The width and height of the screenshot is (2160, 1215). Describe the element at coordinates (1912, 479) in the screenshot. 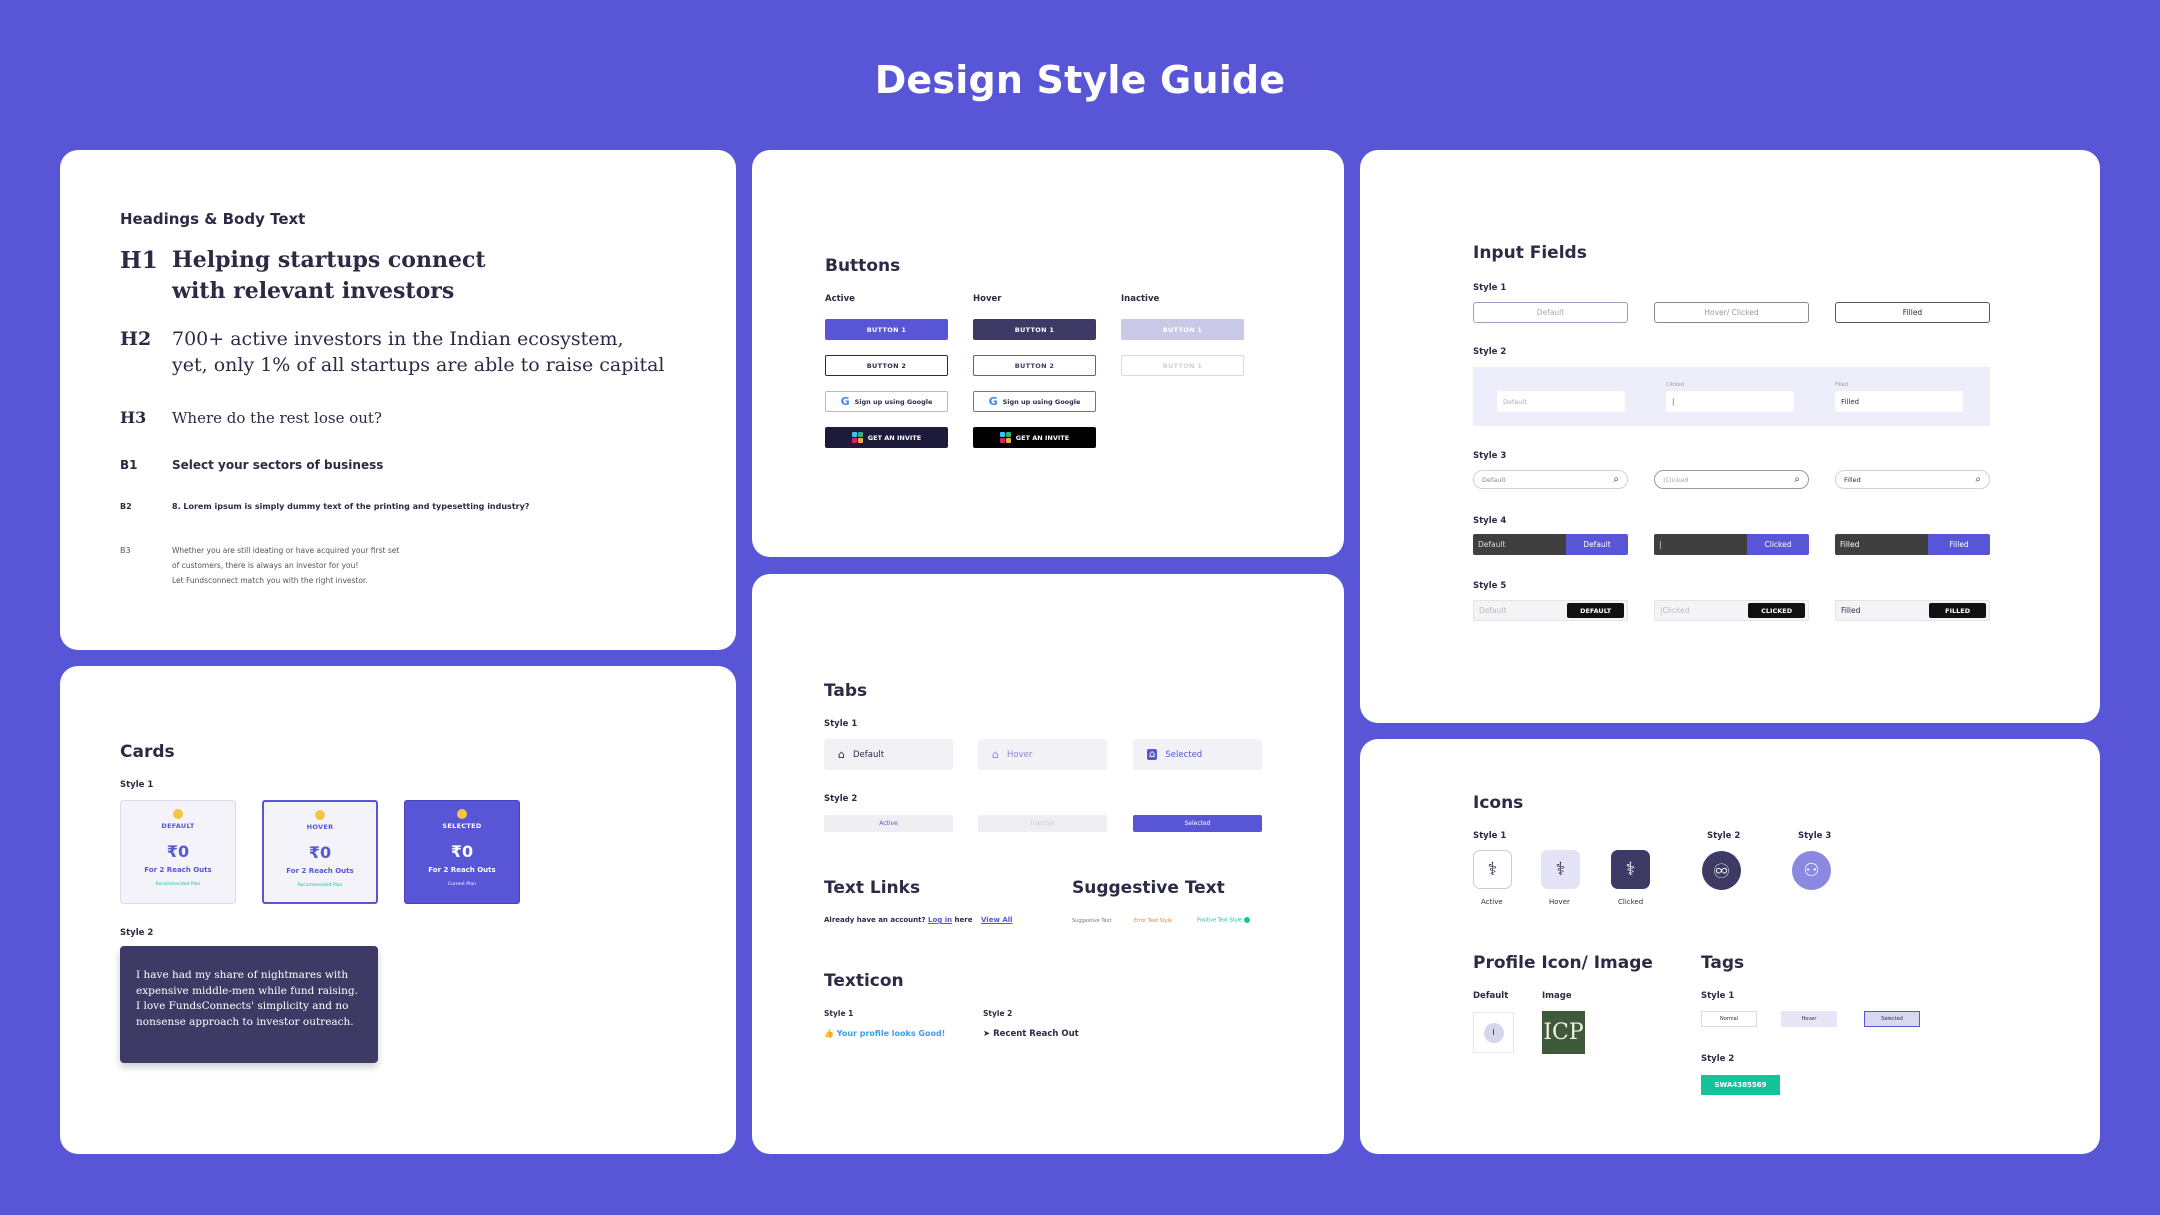

I see `search-s3-filled: Filled ⌕` at that location.